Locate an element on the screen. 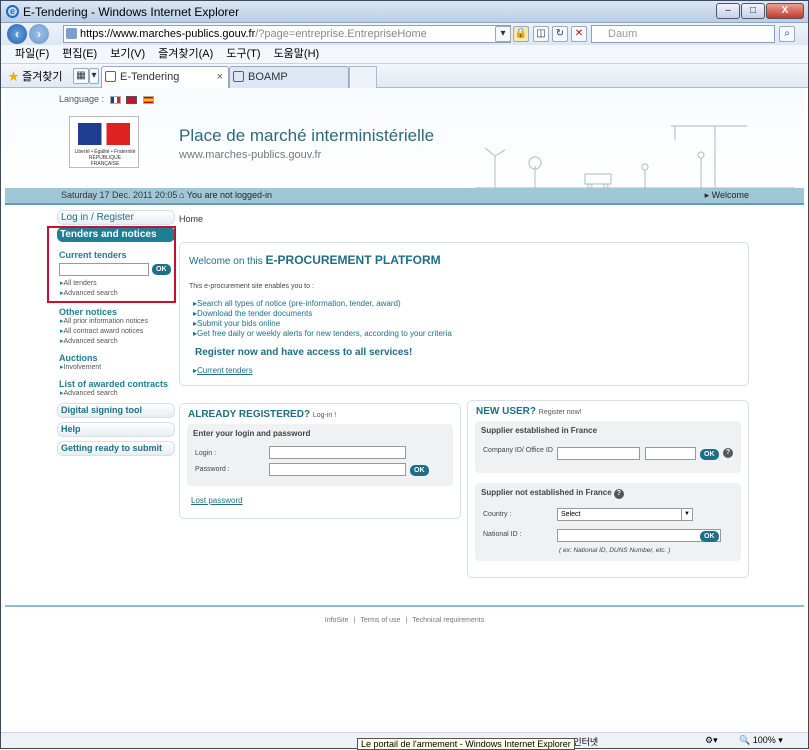 The width and height of the screenshot is (809, 750). zoom-control: 🔍 100% ▾ is located at coordinates (761, 740).